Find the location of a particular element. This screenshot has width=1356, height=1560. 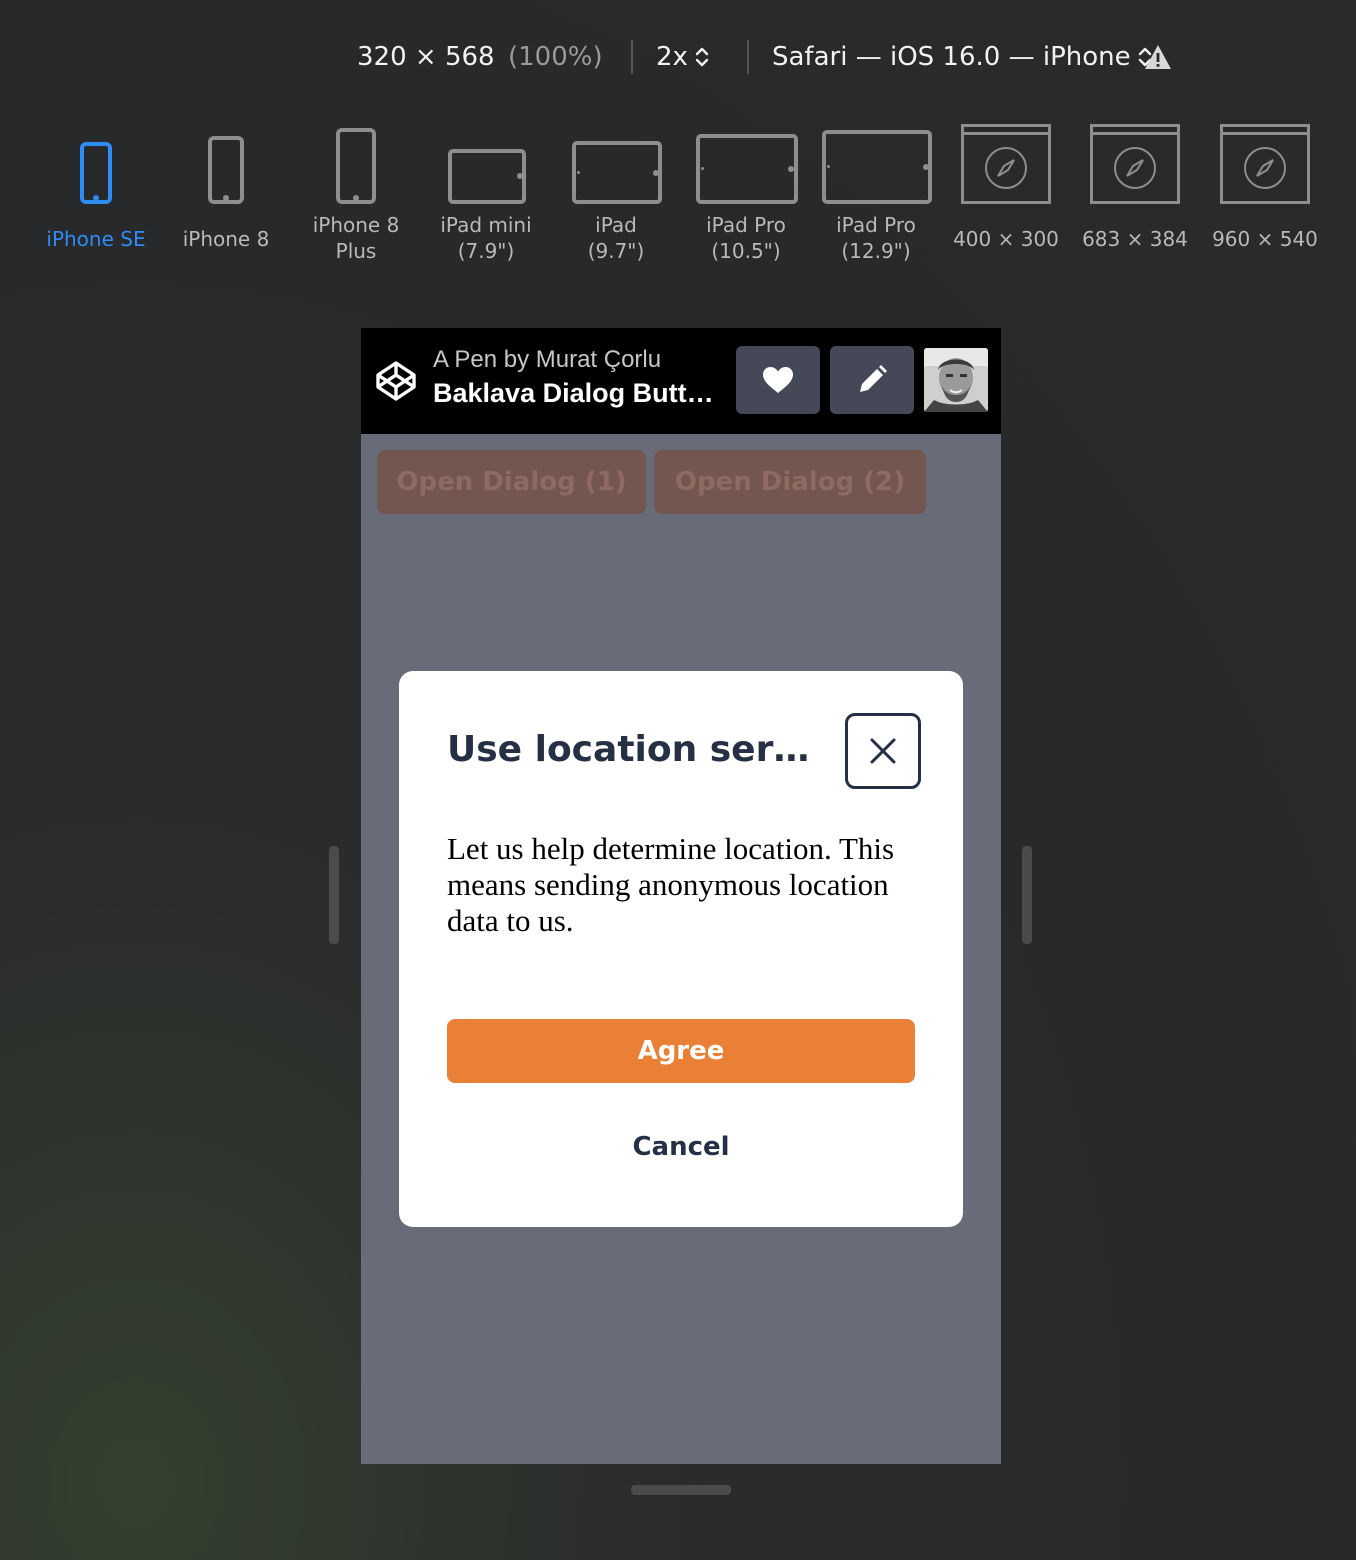

pixel-ratio-select: 2x is located at coordinates (683, 57).